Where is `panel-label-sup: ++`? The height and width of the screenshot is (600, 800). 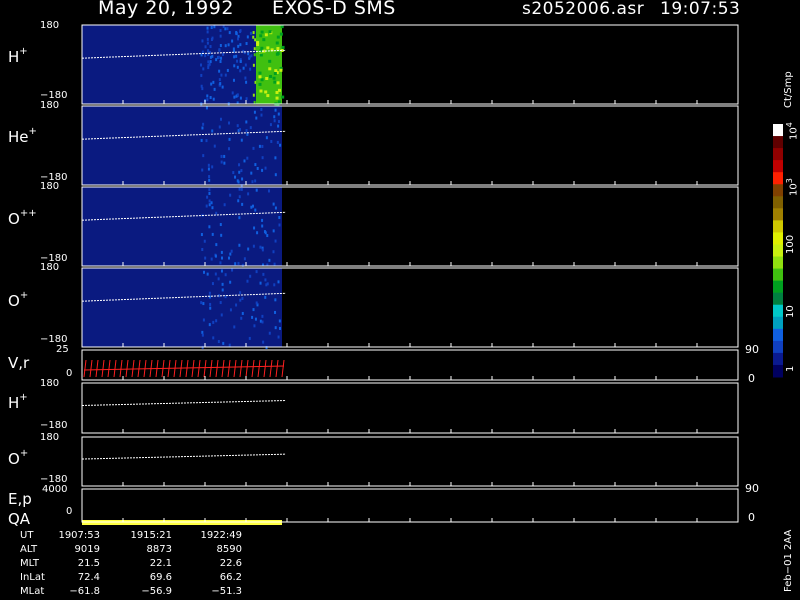 panel-label-sup: ++ is located at coordinates (28, 213).